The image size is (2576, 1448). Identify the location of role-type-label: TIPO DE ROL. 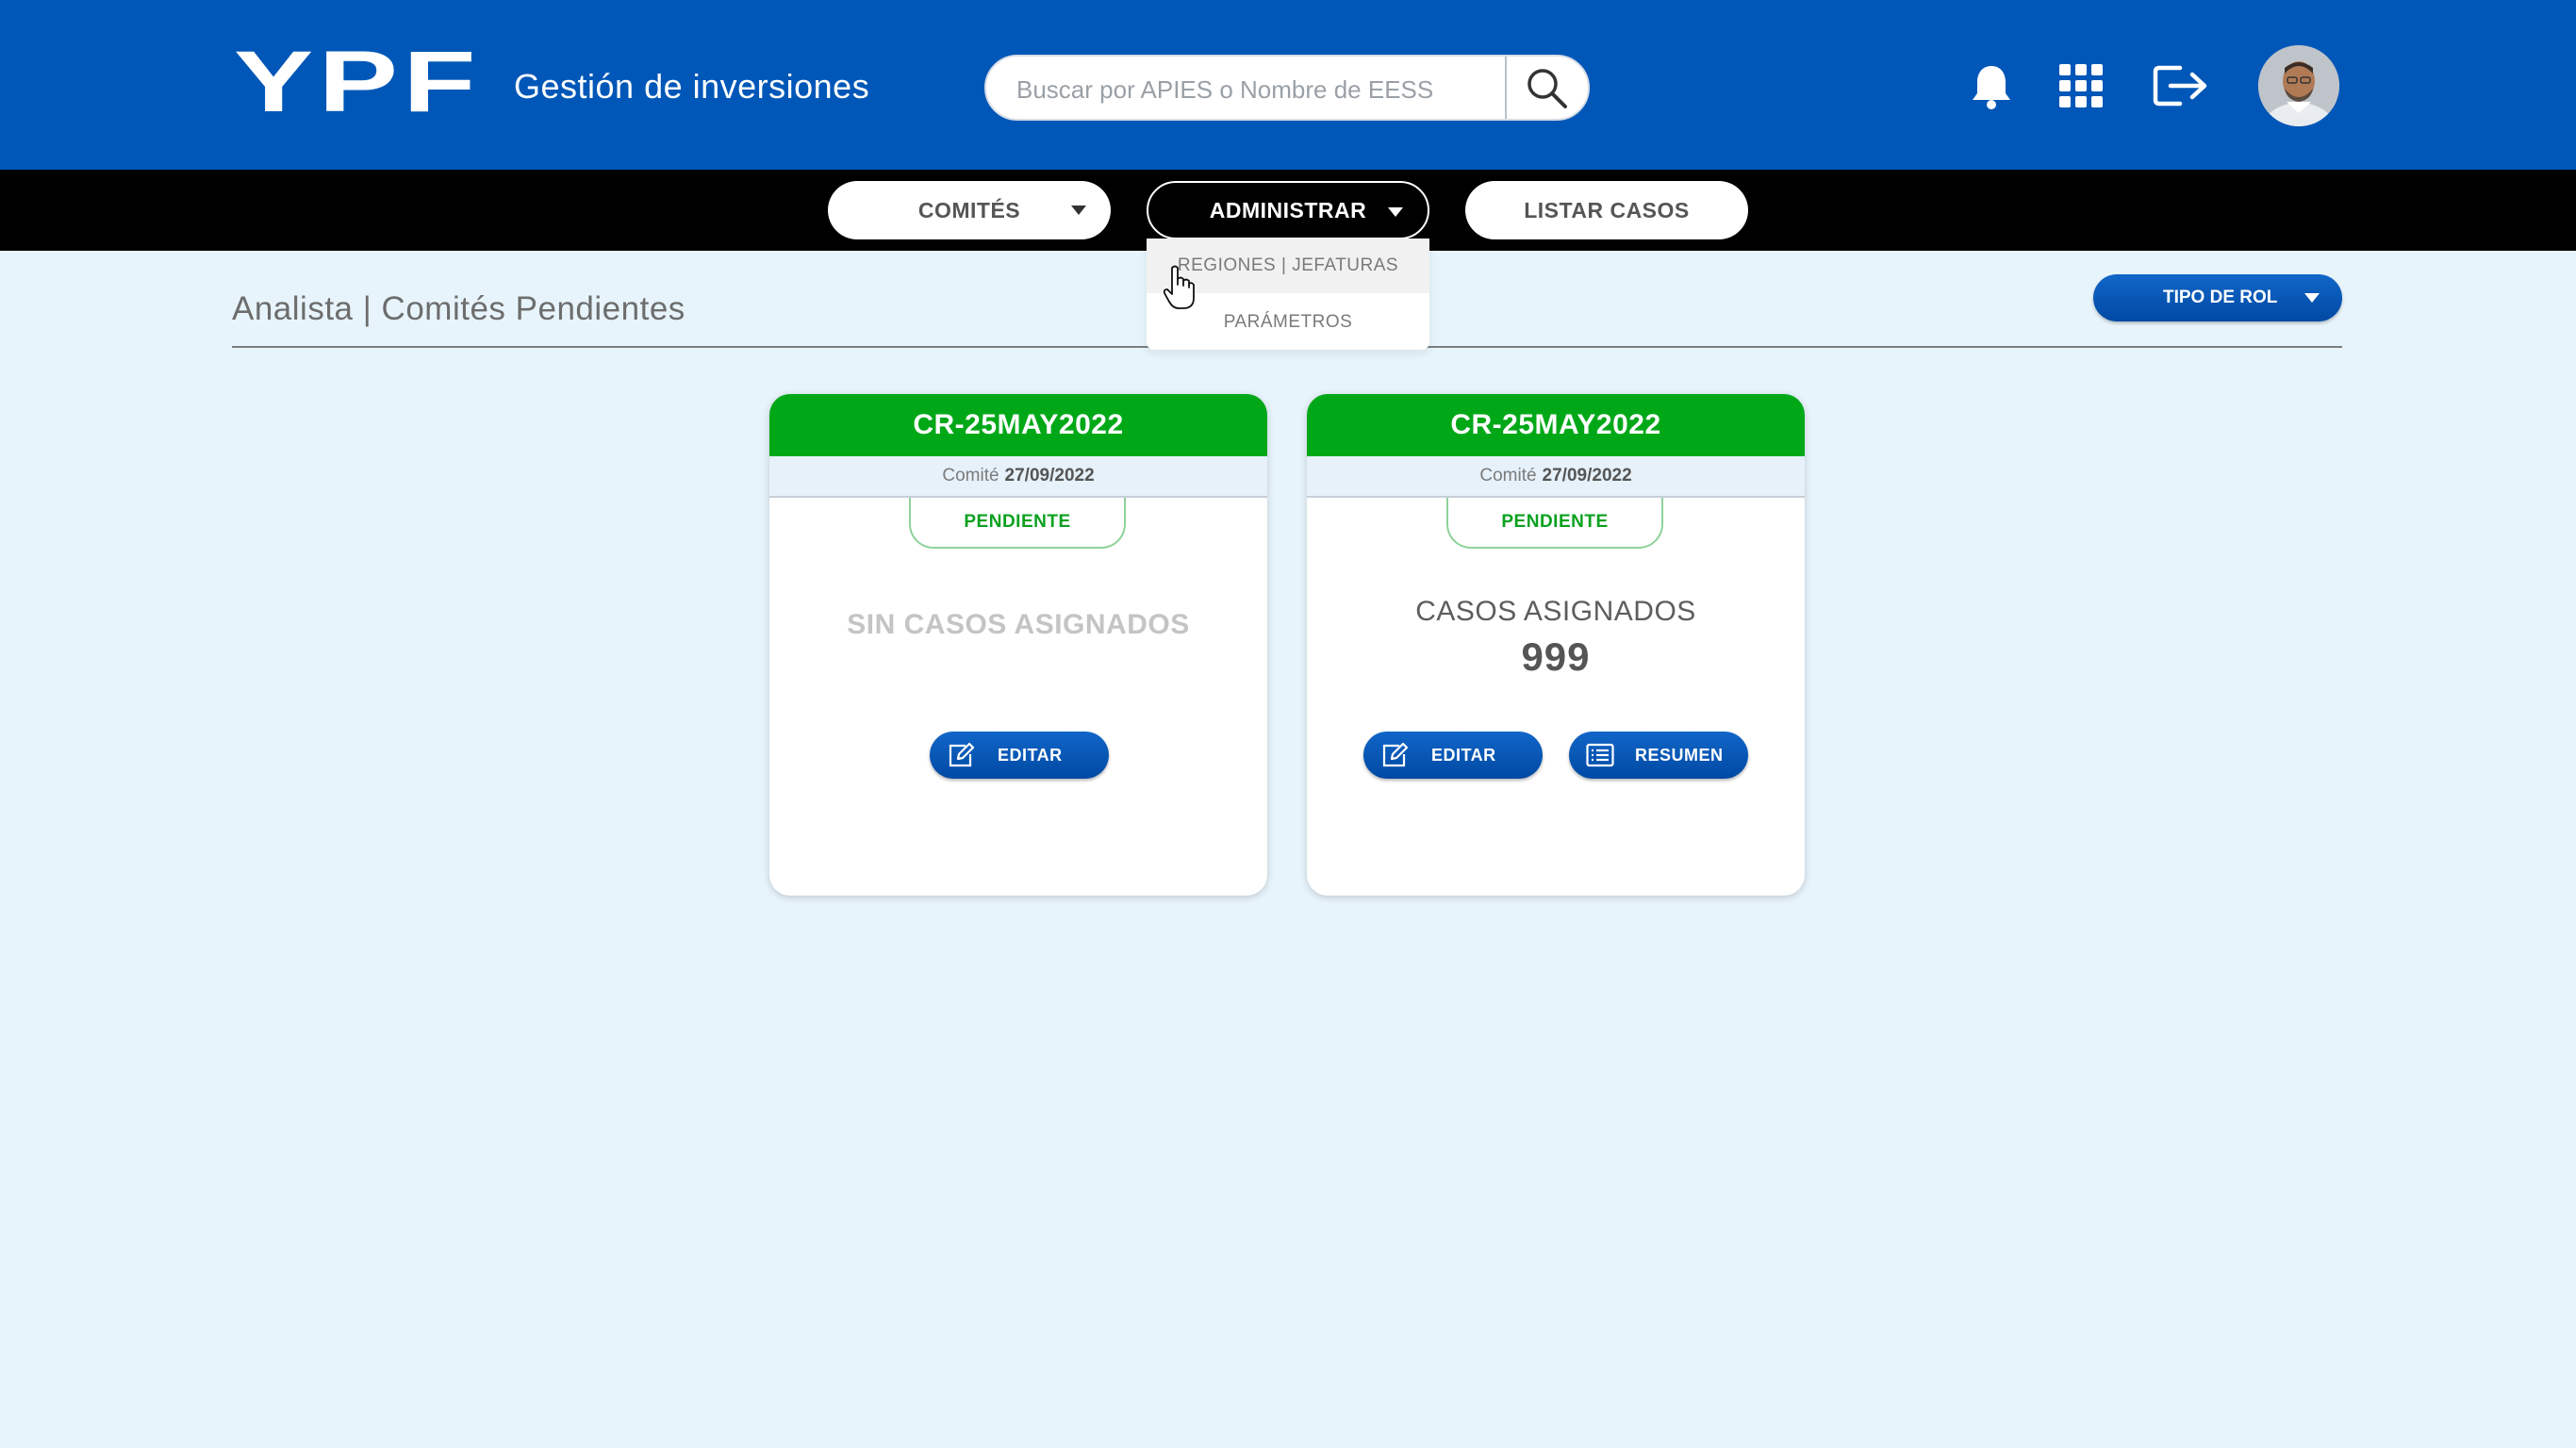
(2220, 297).